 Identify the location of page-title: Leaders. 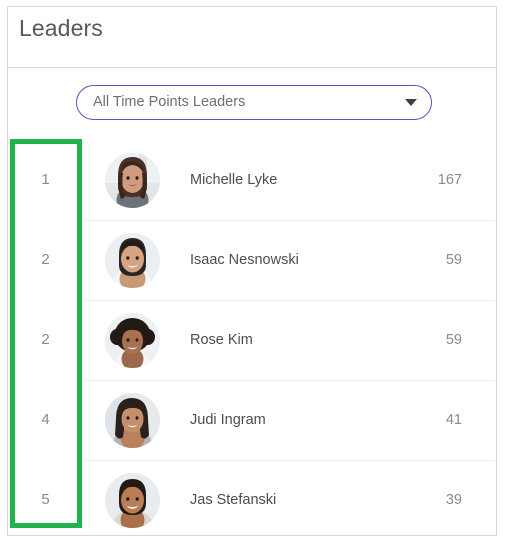
(61, 28).